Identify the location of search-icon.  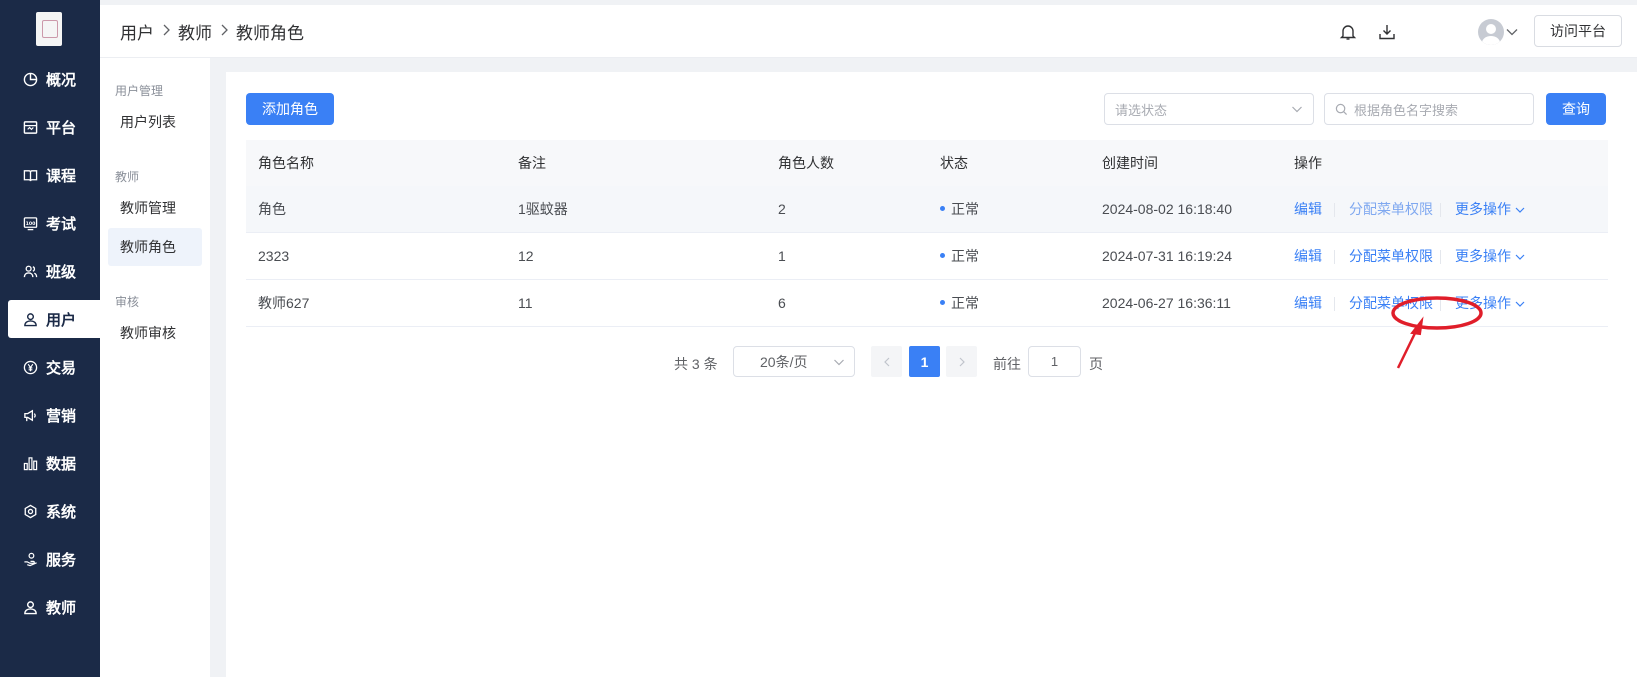
(1341, 109).